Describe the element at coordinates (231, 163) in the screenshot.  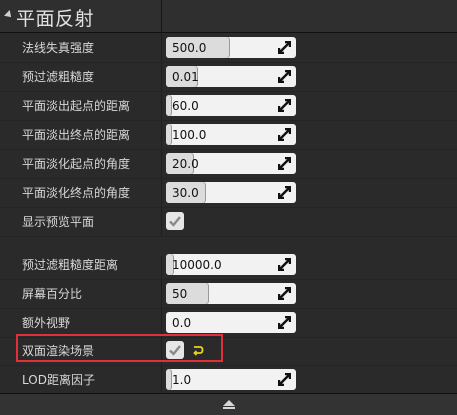
I see `number-field: 20.0` at that location.